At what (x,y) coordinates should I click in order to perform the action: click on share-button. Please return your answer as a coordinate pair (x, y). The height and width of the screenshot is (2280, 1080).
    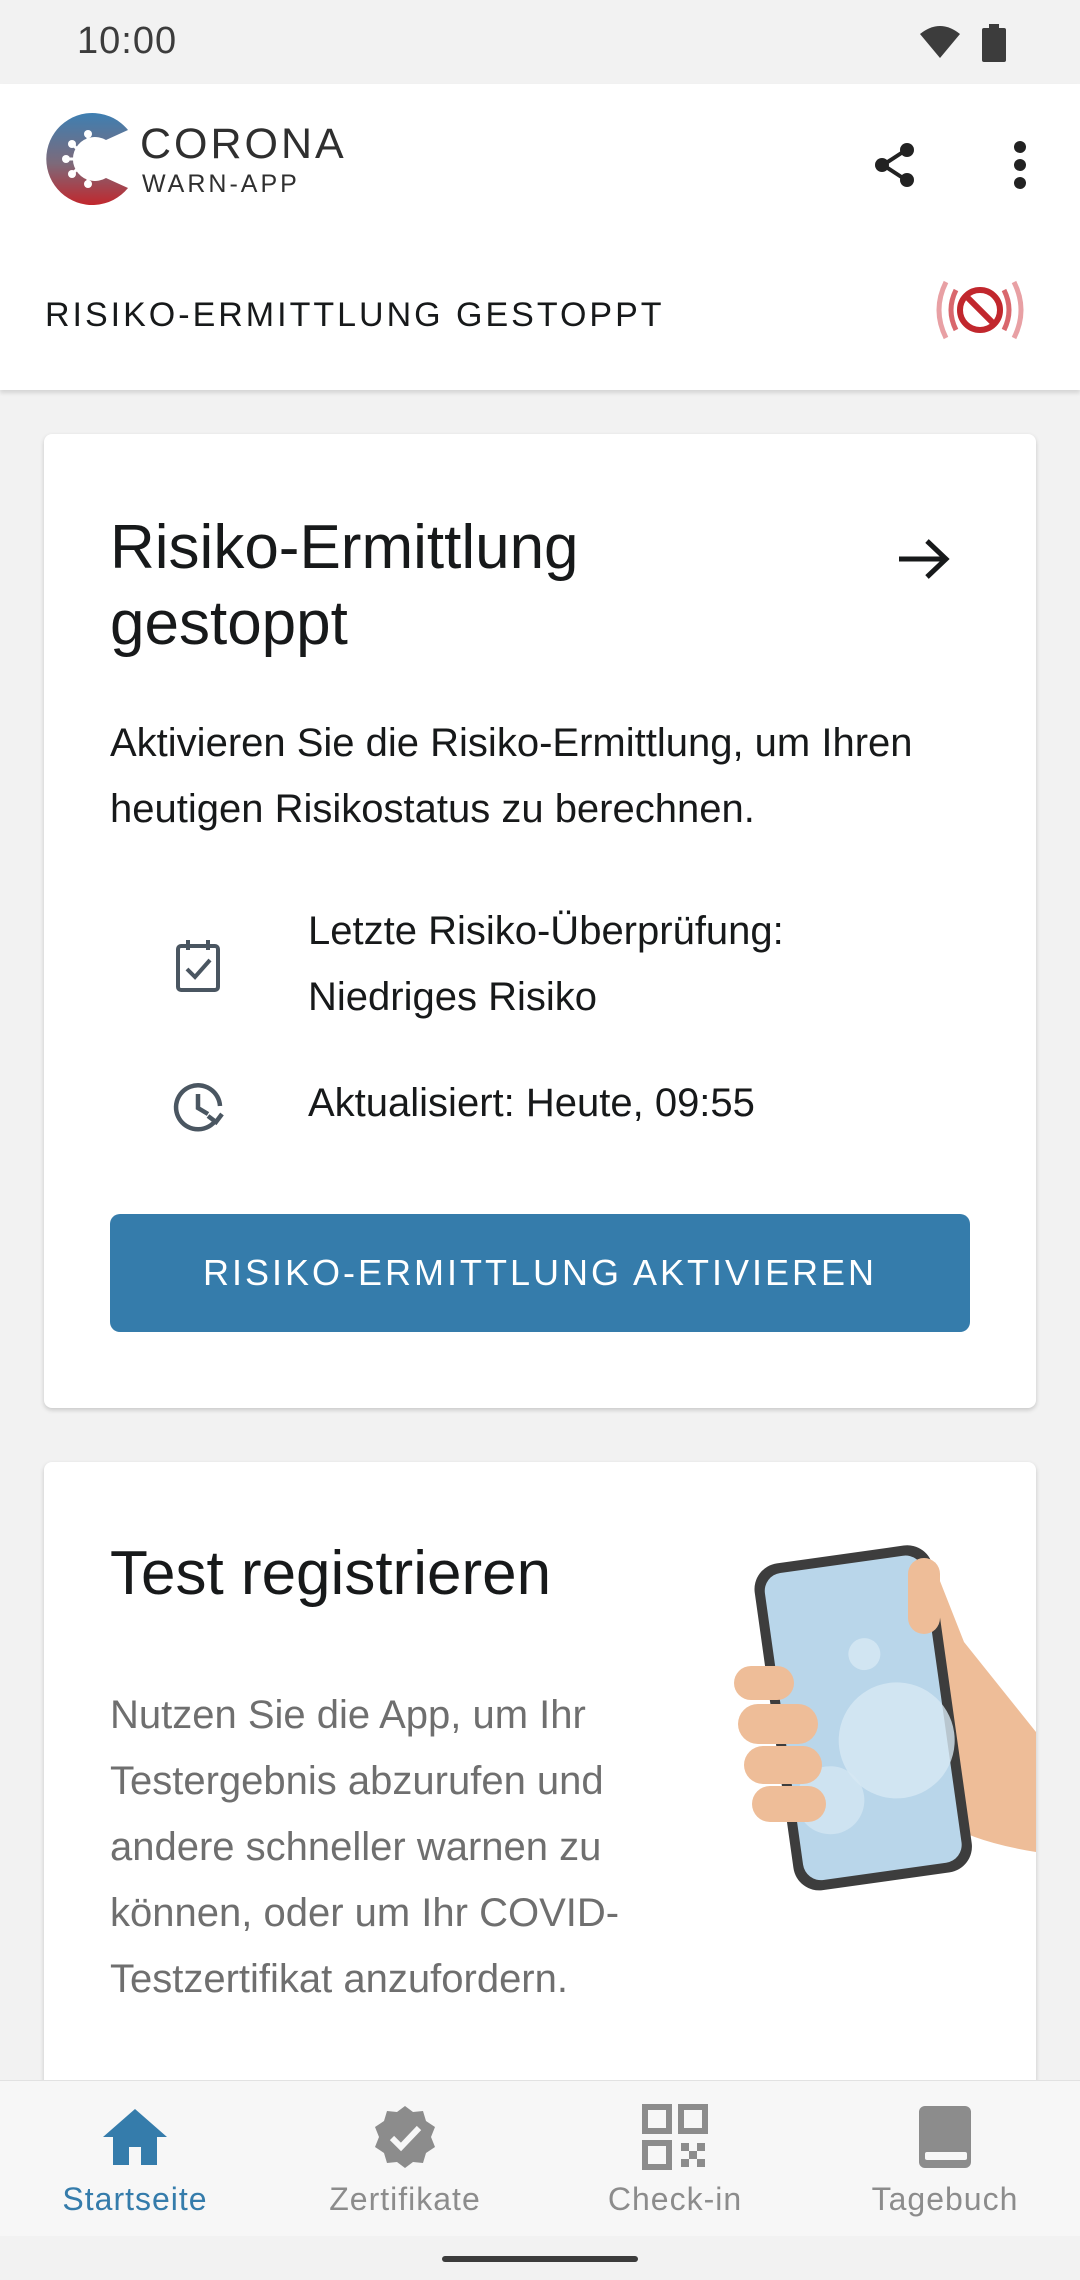
    Looking at the image, I should click on (895, 165).